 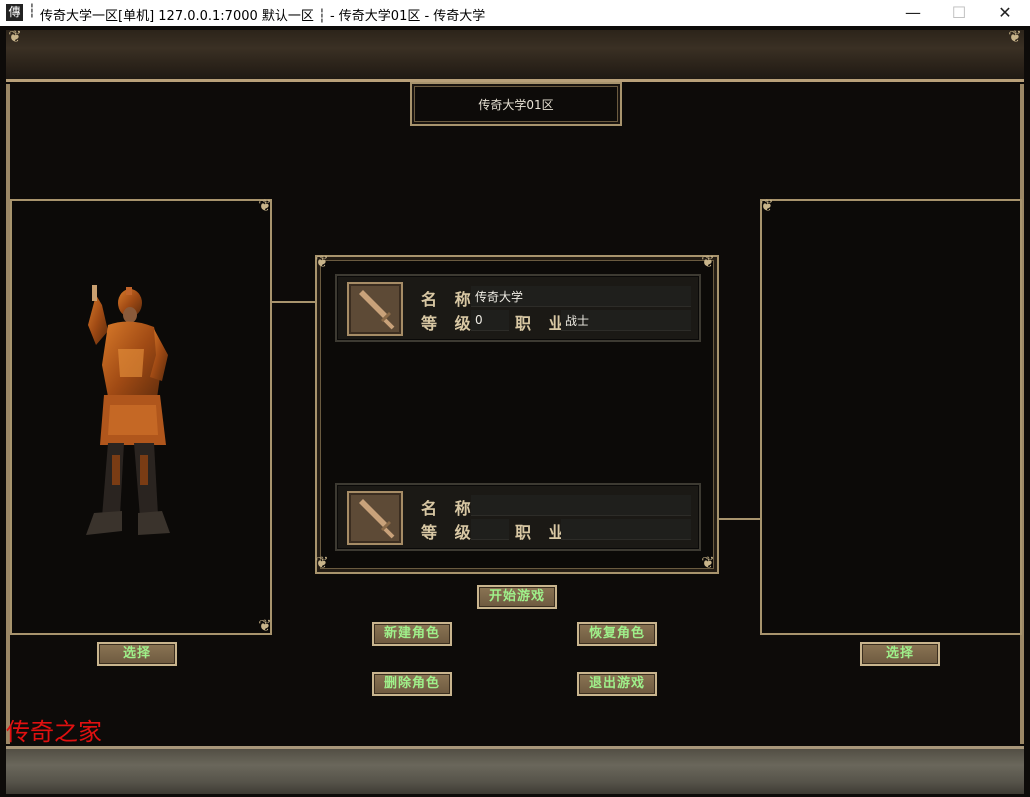 I want to click on character-slot-1: 名 称 等 级 职 业 传奇大学 0 战士, so click(x=518, y=308).